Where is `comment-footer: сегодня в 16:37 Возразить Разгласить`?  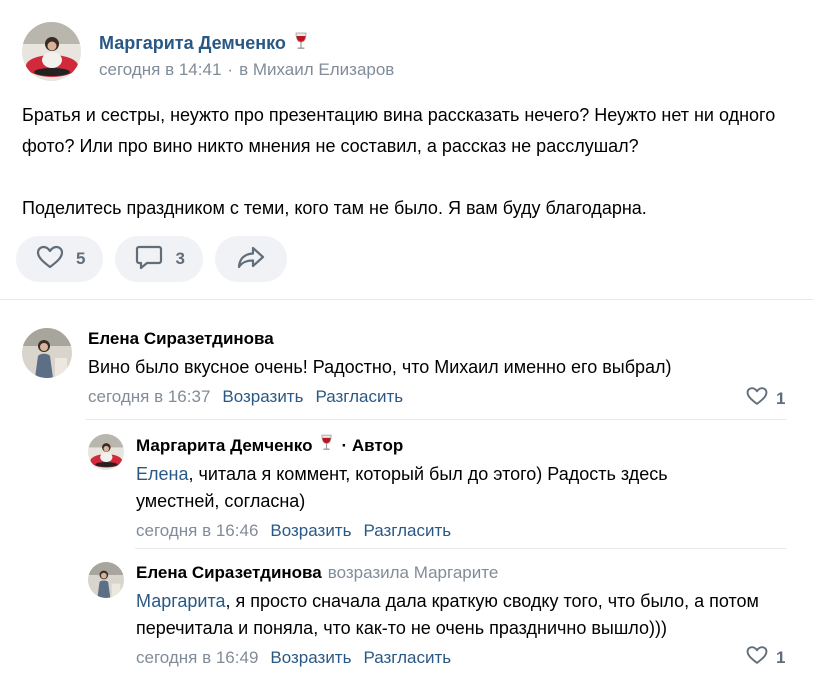
comment-footer: сегодня в 16:37 Возразить Разгласить is located at coordinates (380, 397).